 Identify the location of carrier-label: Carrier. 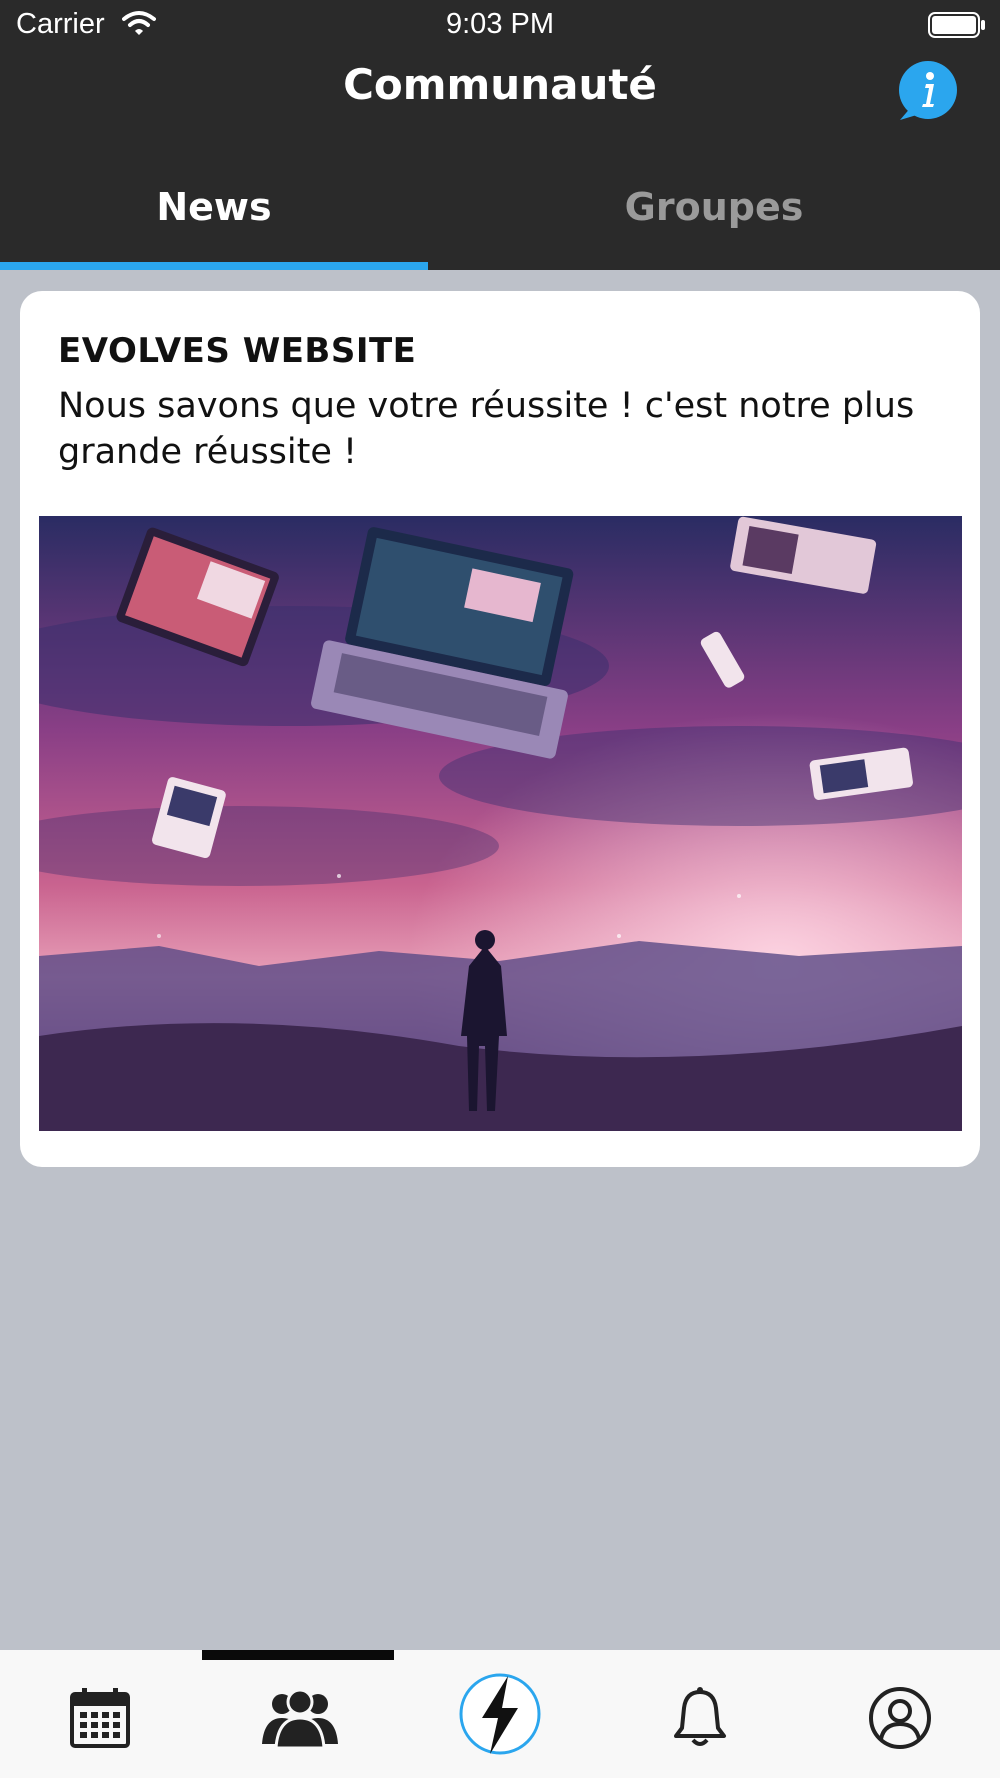
(60, 24).